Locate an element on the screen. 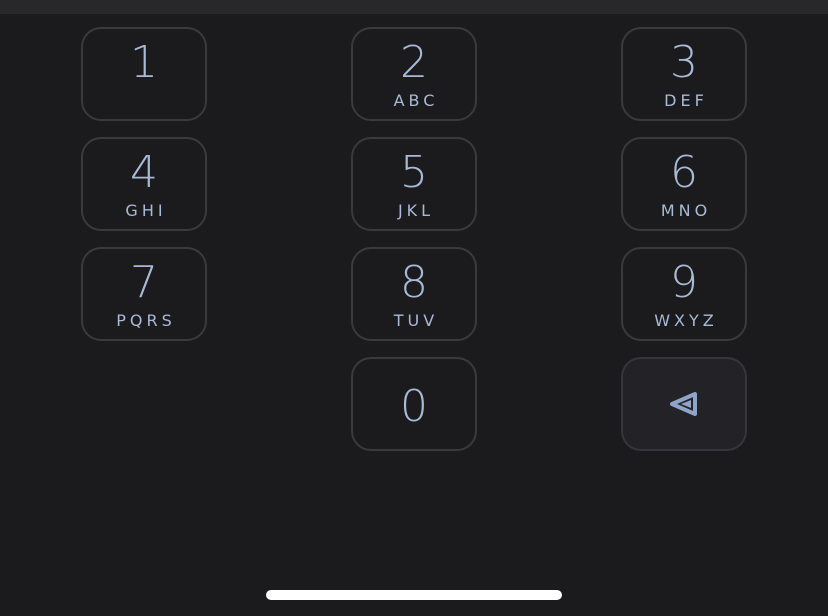 The height and width of the screenshot is (616, 828). key-3: 3 DEF is located at coordinates (684, 74).